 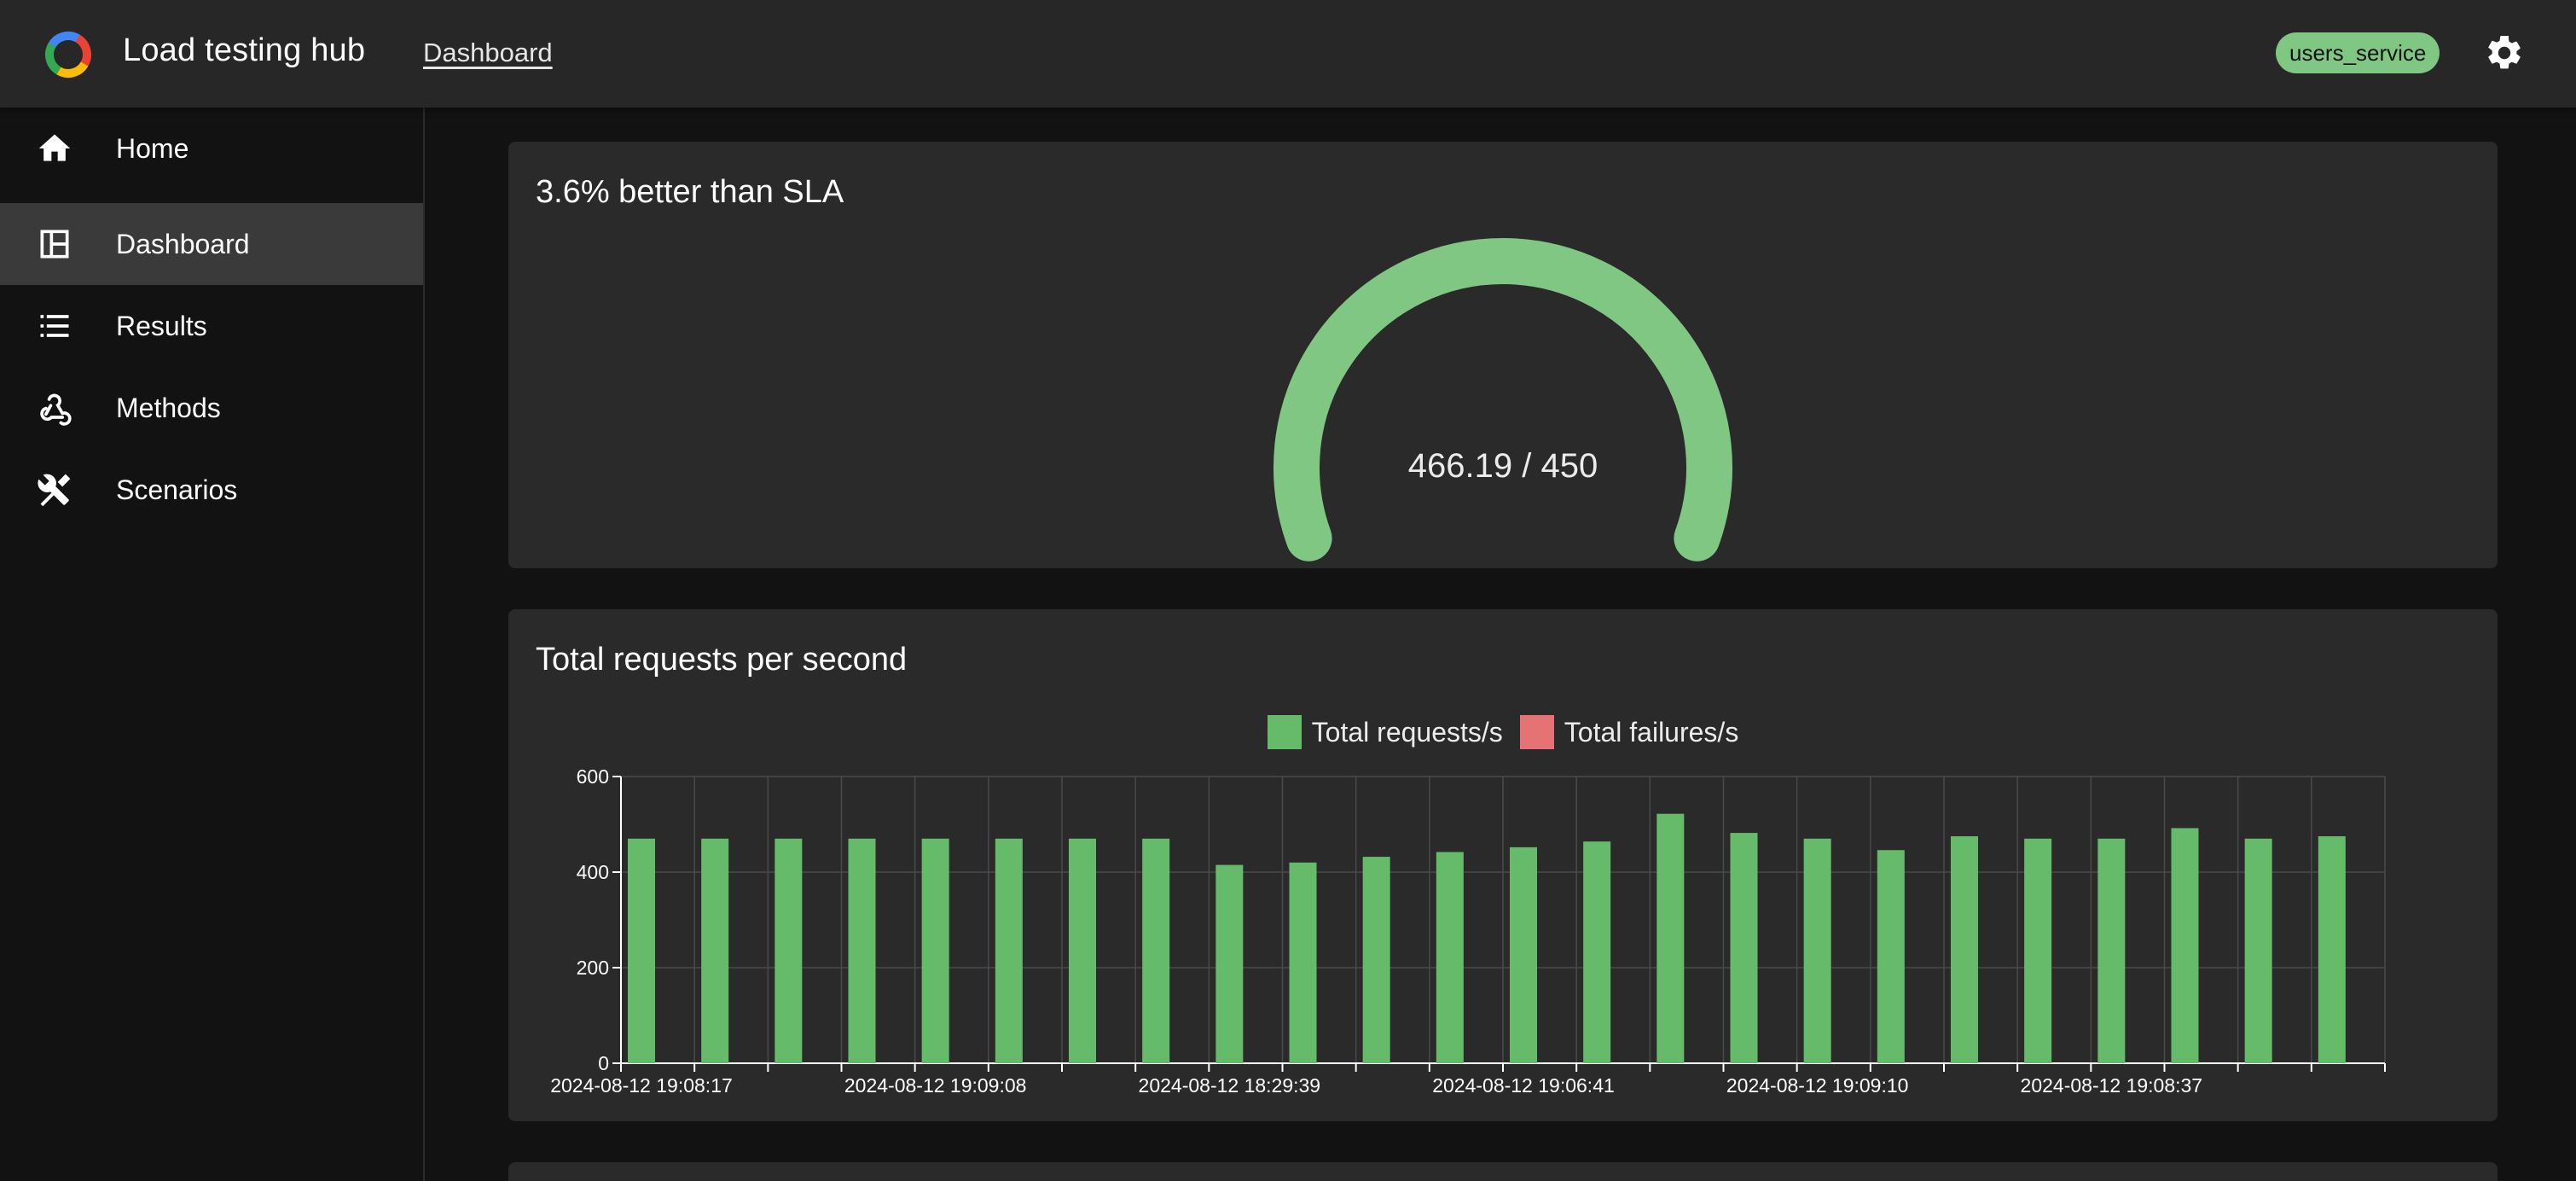 I want to click on dashboard-icon, so click(x=54, y=244).